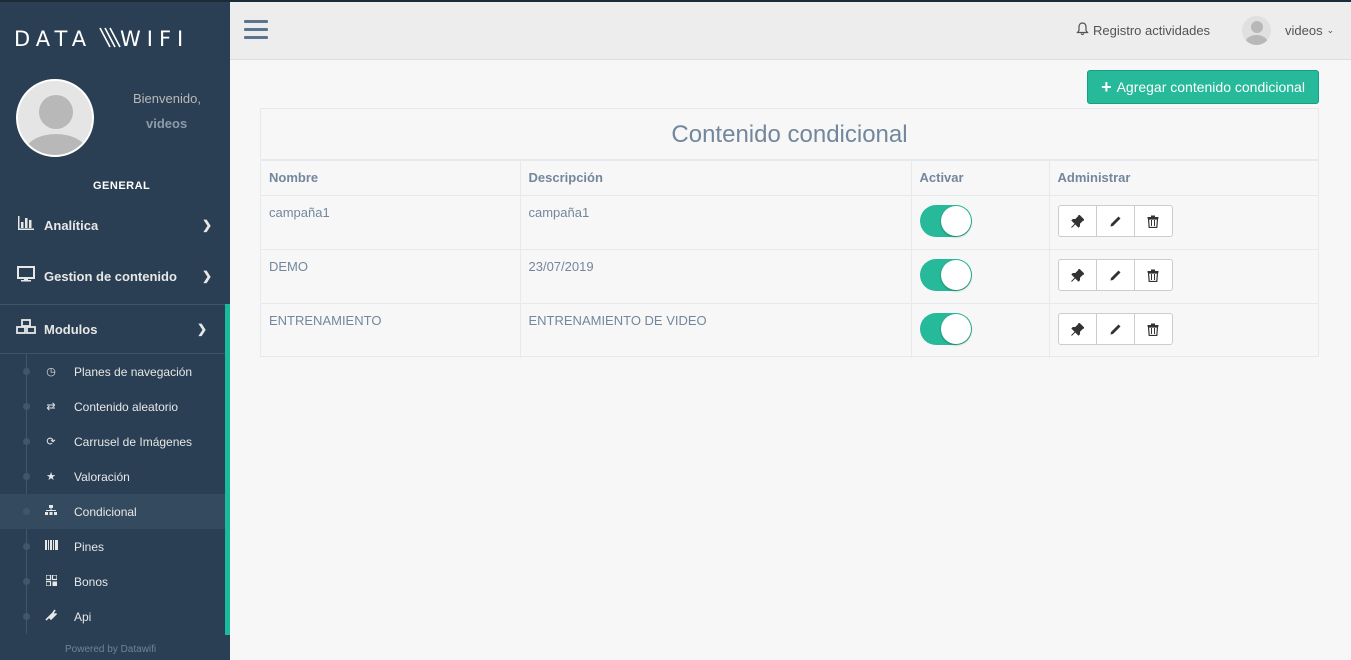 The image size is (1351, 660). Describe the element at coordinates (1183, 178) in the screenshot. I see `column-header-administrar: Administrar` at that location.